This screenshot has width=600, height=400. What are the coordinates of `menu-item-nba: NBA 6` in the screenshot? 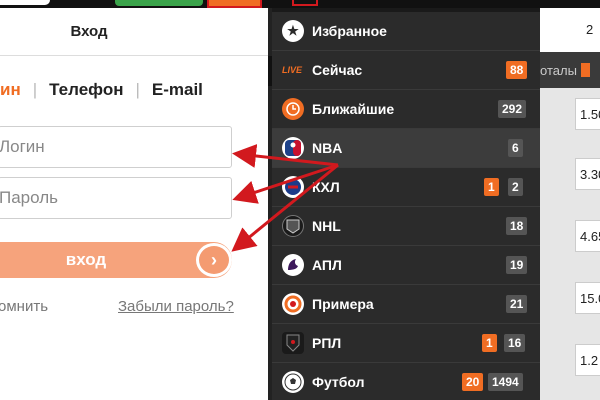 It's located at (406, 148).